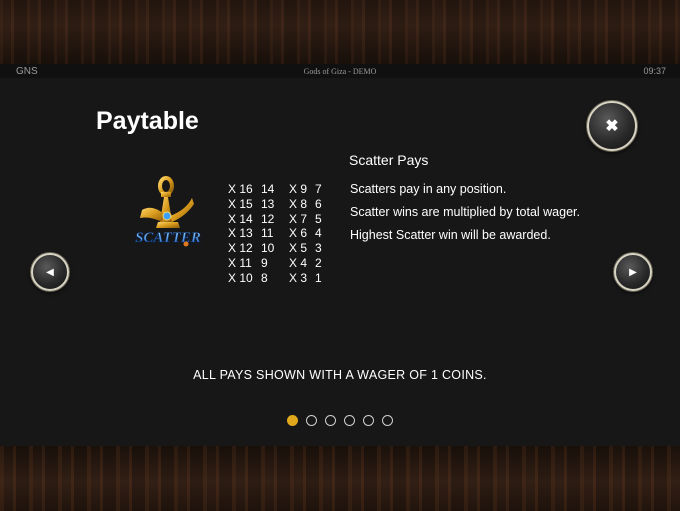  I want to click on status-bar: GNS Gods of Giza - DEMO 09:37, so click(340, 71).